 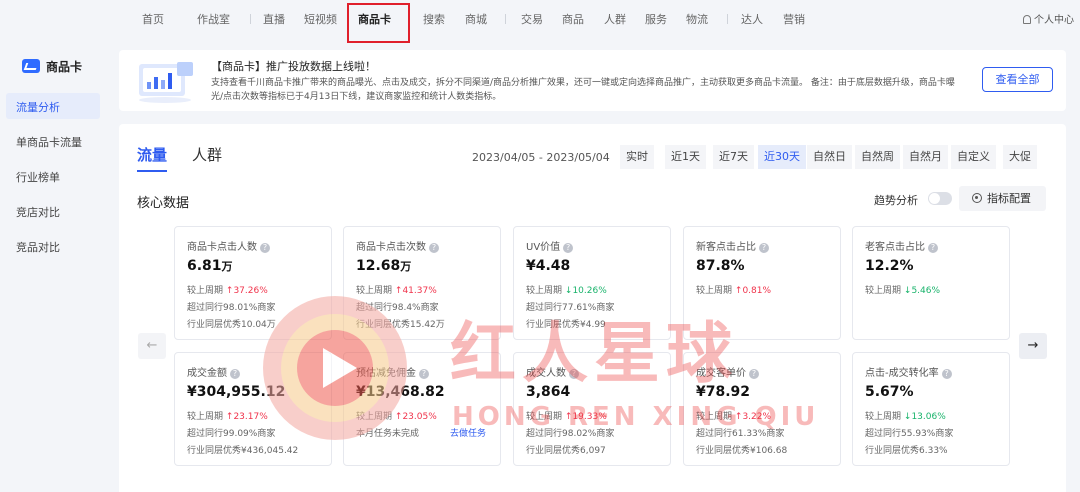 What do you see at coordinates (55, 265) in the screenshot?
I see `sidebar: 商品卡 流量分析 单商品卡流量 行业榜单 竞店对比 竞品对比` at bounding box center [55, 265].